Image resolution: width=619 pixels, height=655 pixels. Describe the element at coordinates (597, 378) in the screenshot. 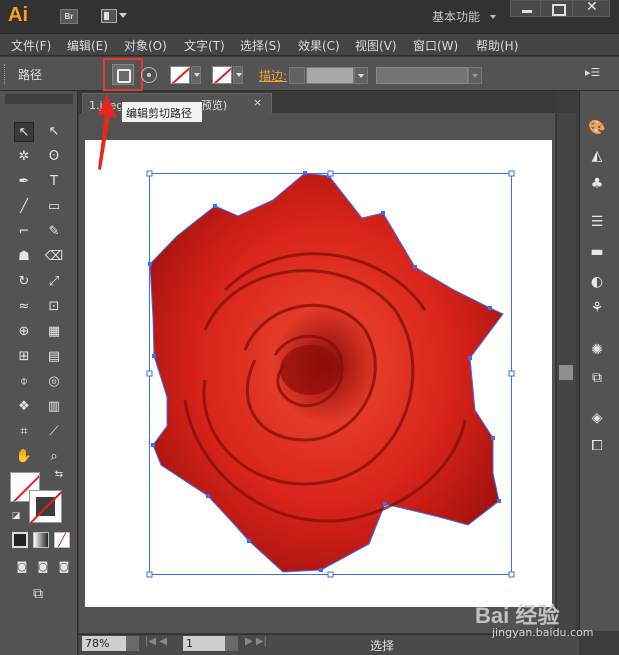

I see `graphic-styles-icon: ⧉` at that location.